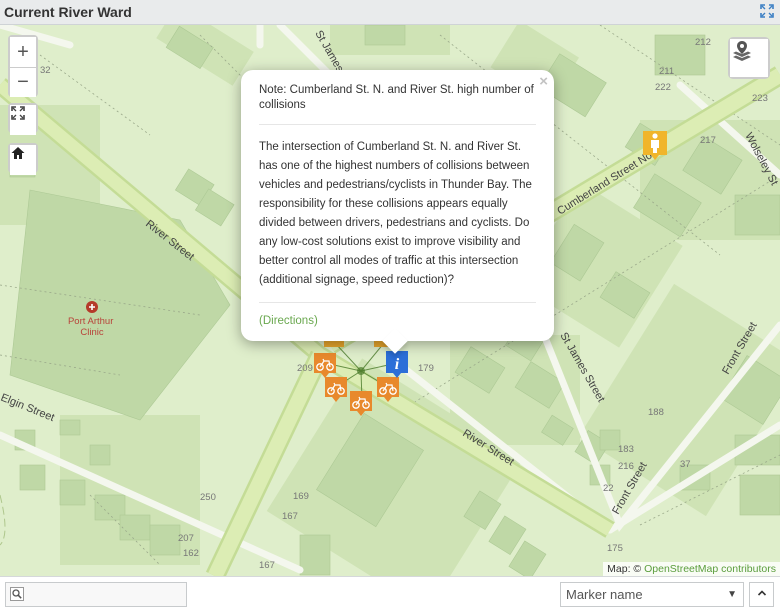 Image resolution: width=780 pixels, height=611 pixels. I want to click on svg-text: i, so click(397, 364).